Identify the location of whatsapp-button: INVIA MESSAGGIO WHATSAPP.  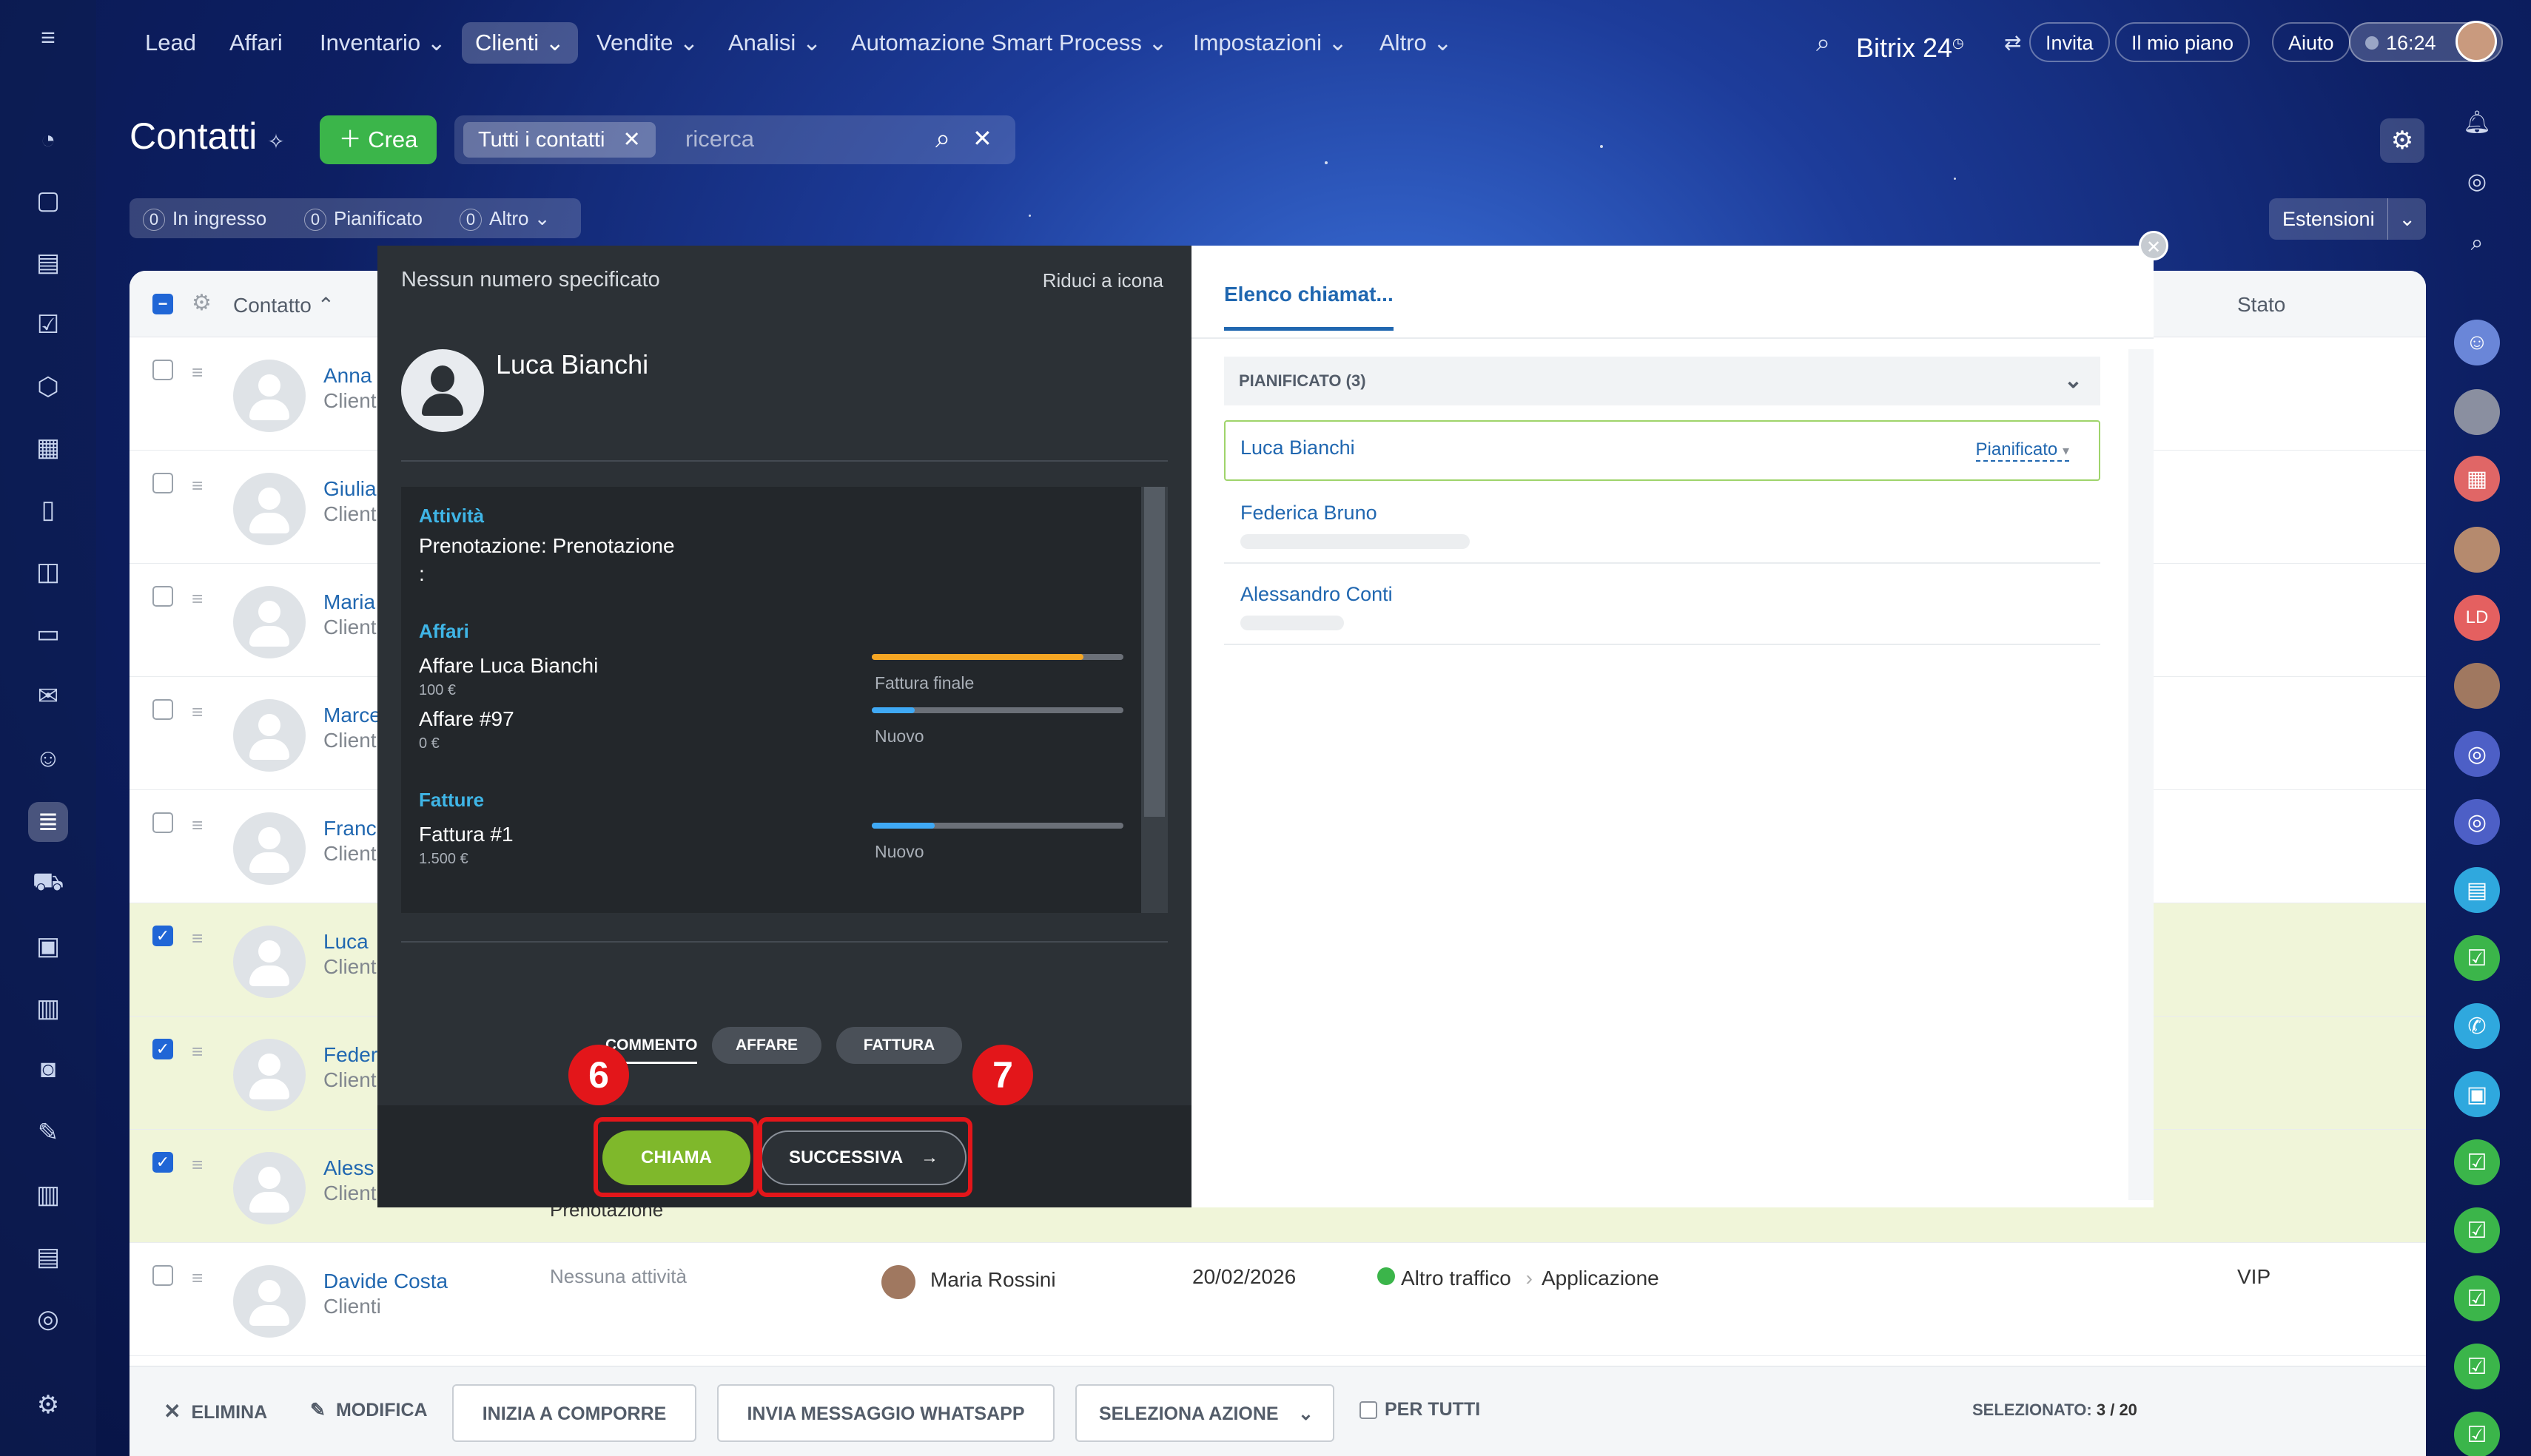
(886, 1413).